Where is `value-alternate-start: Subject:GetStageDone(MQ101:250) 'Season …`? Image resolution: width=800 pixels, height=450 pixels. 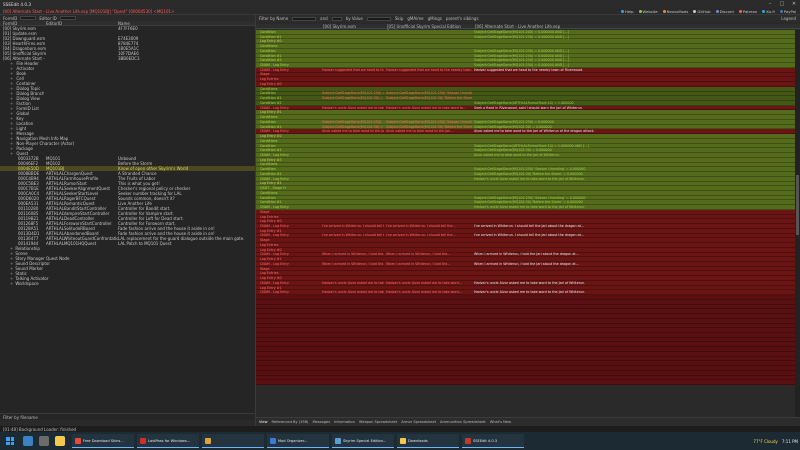
value-alternate-start: Subject:GetStageDone(MQ101:250) 'Season … is located at coordinates (530, 169).